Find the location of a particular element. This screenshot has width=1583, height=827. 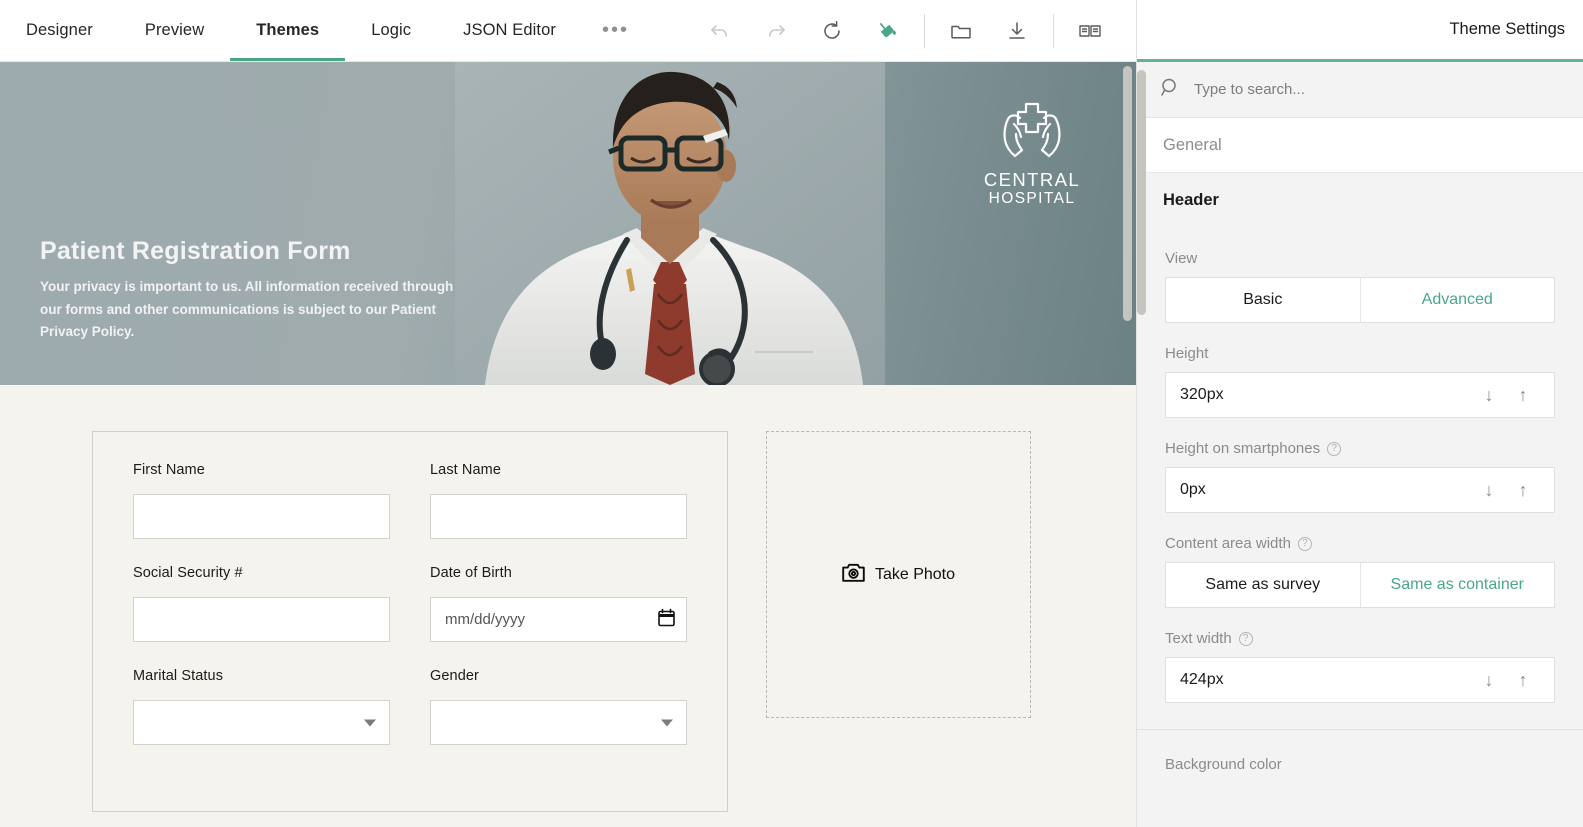

content-width-option-same-as-container-label: Same as container is located at coordinates (1457, 584).